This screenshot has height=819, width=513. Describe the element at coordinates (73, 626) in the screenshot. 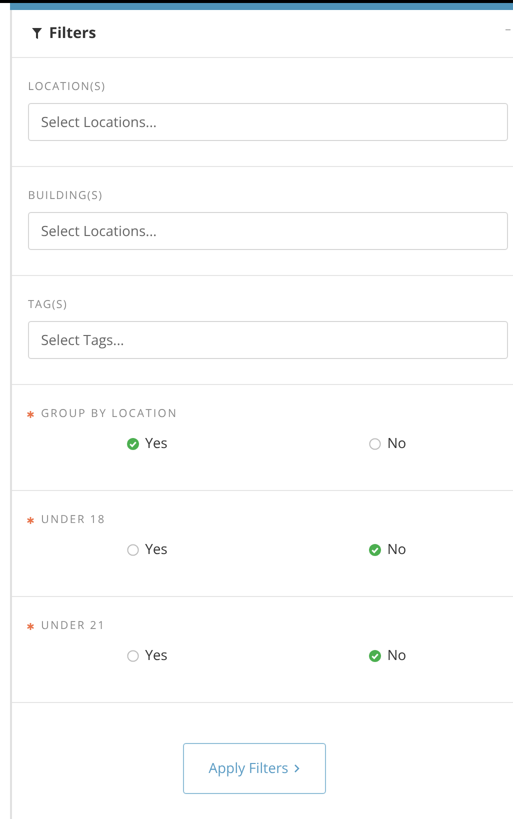

I see `question-label: UNDER 21` at that location.